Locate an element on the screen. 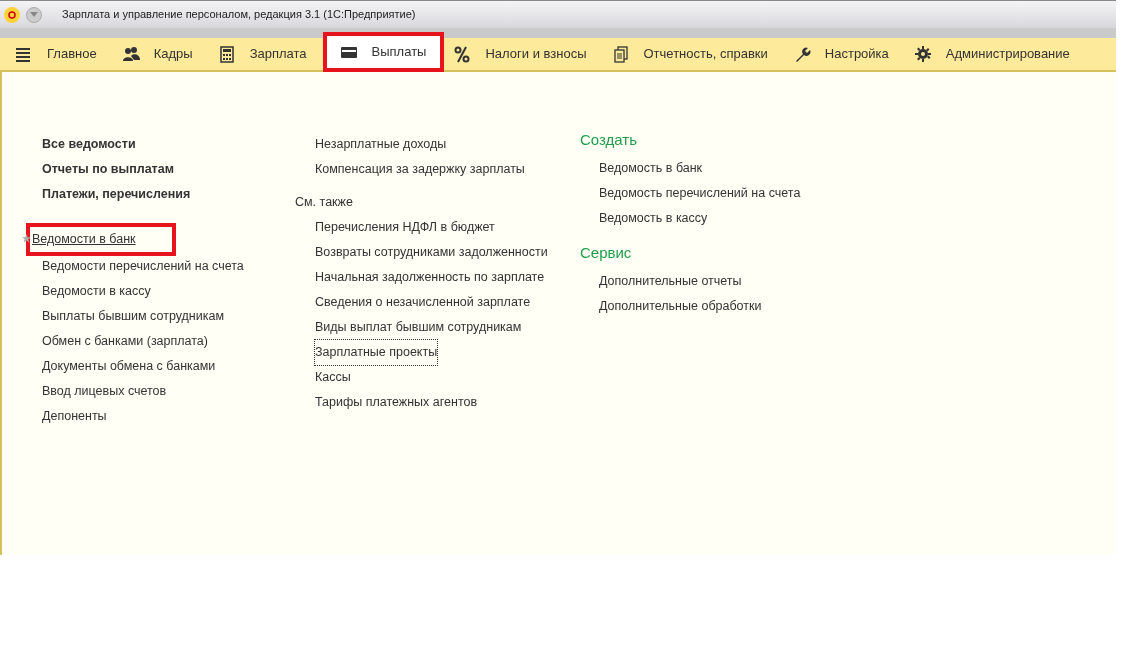 This screenshot has width=1127, height=646. navigation-link: Ведомости в кассу is located at coordinates (168, 291).